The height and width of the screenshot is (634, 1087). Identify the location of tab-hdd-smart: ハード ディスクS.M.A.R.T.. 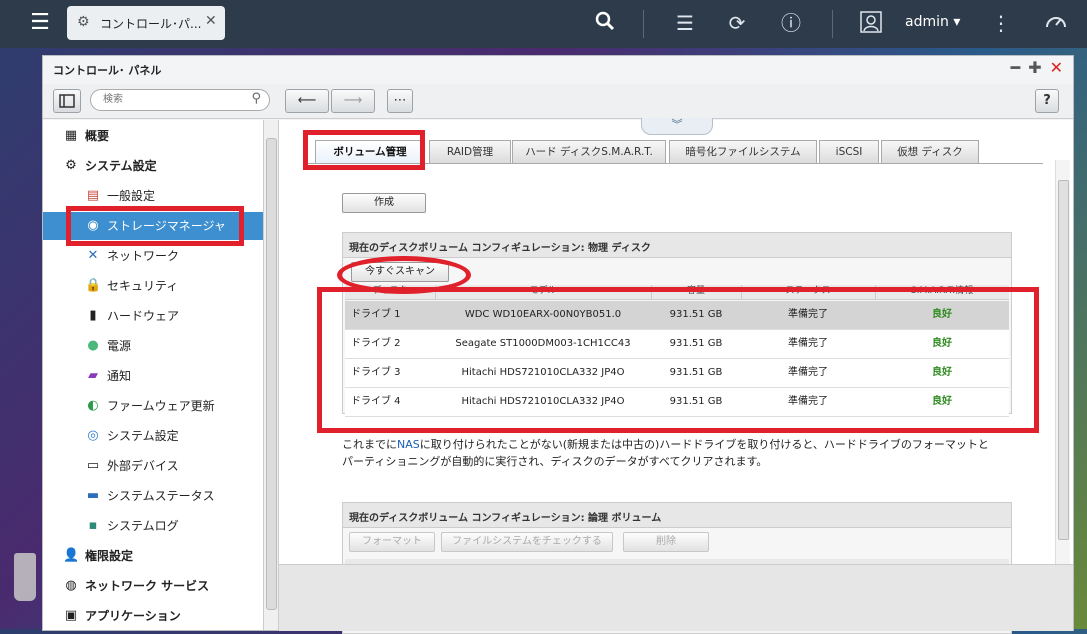
(589, 152).